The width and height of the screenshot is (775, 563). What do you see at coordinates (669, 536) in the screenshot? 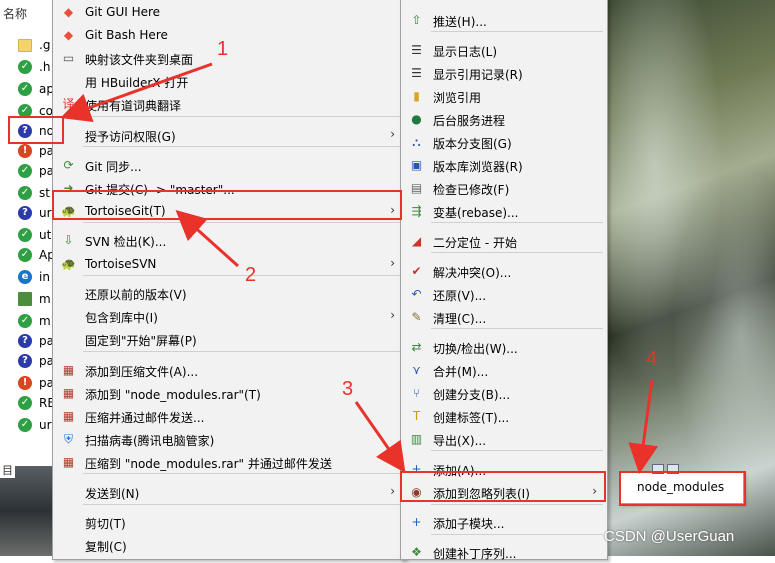
I see `watermark: CSDN @UserGuan` at bounding box center [669, 536].